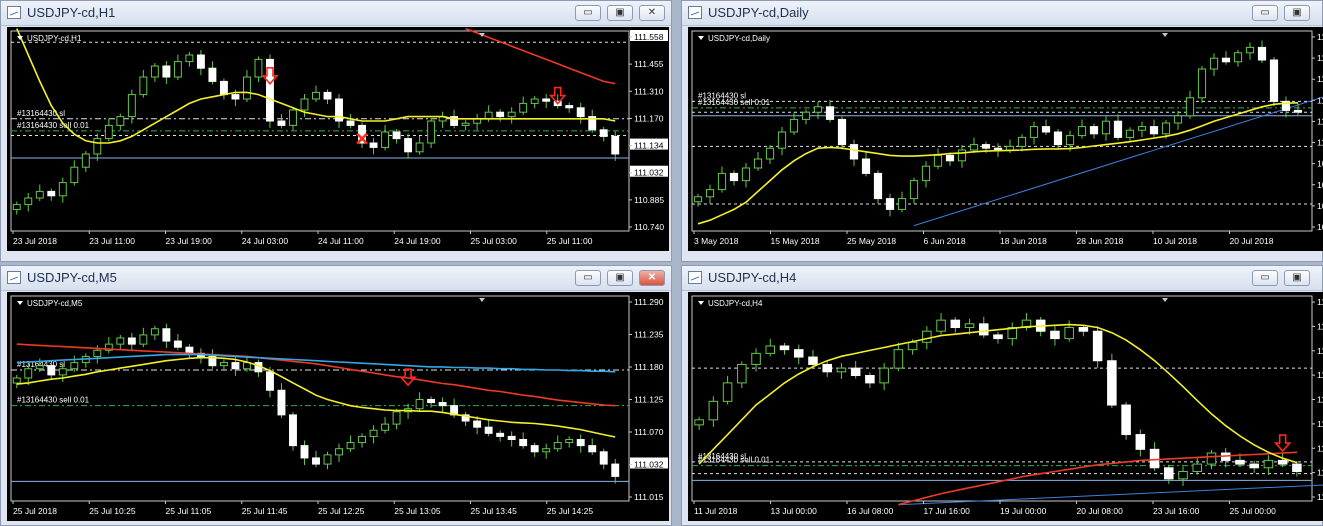 The image size is (1323, 526). I want to click on time-tick-label: 25 Jul 14:25, so click(570, 511).